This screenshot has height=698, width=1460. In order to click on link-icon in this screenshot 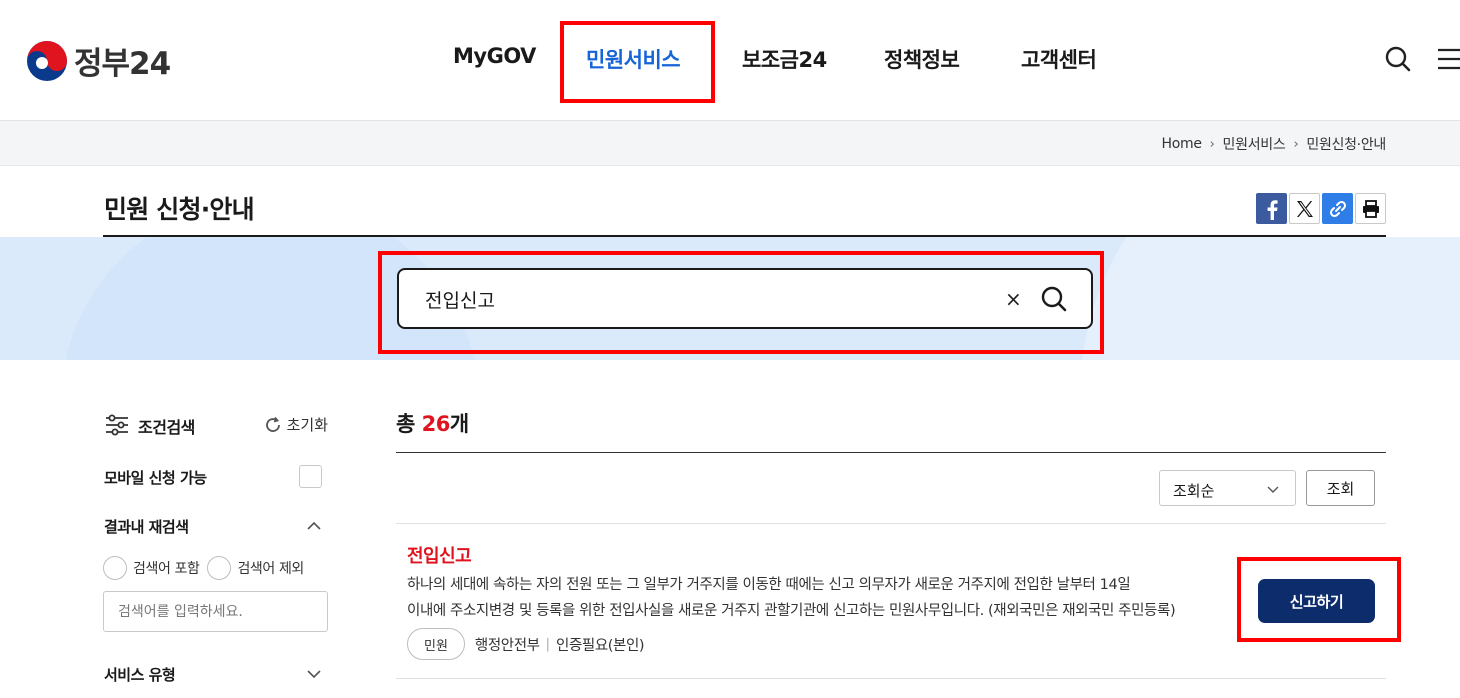, I will do `click(1337, 208)`.